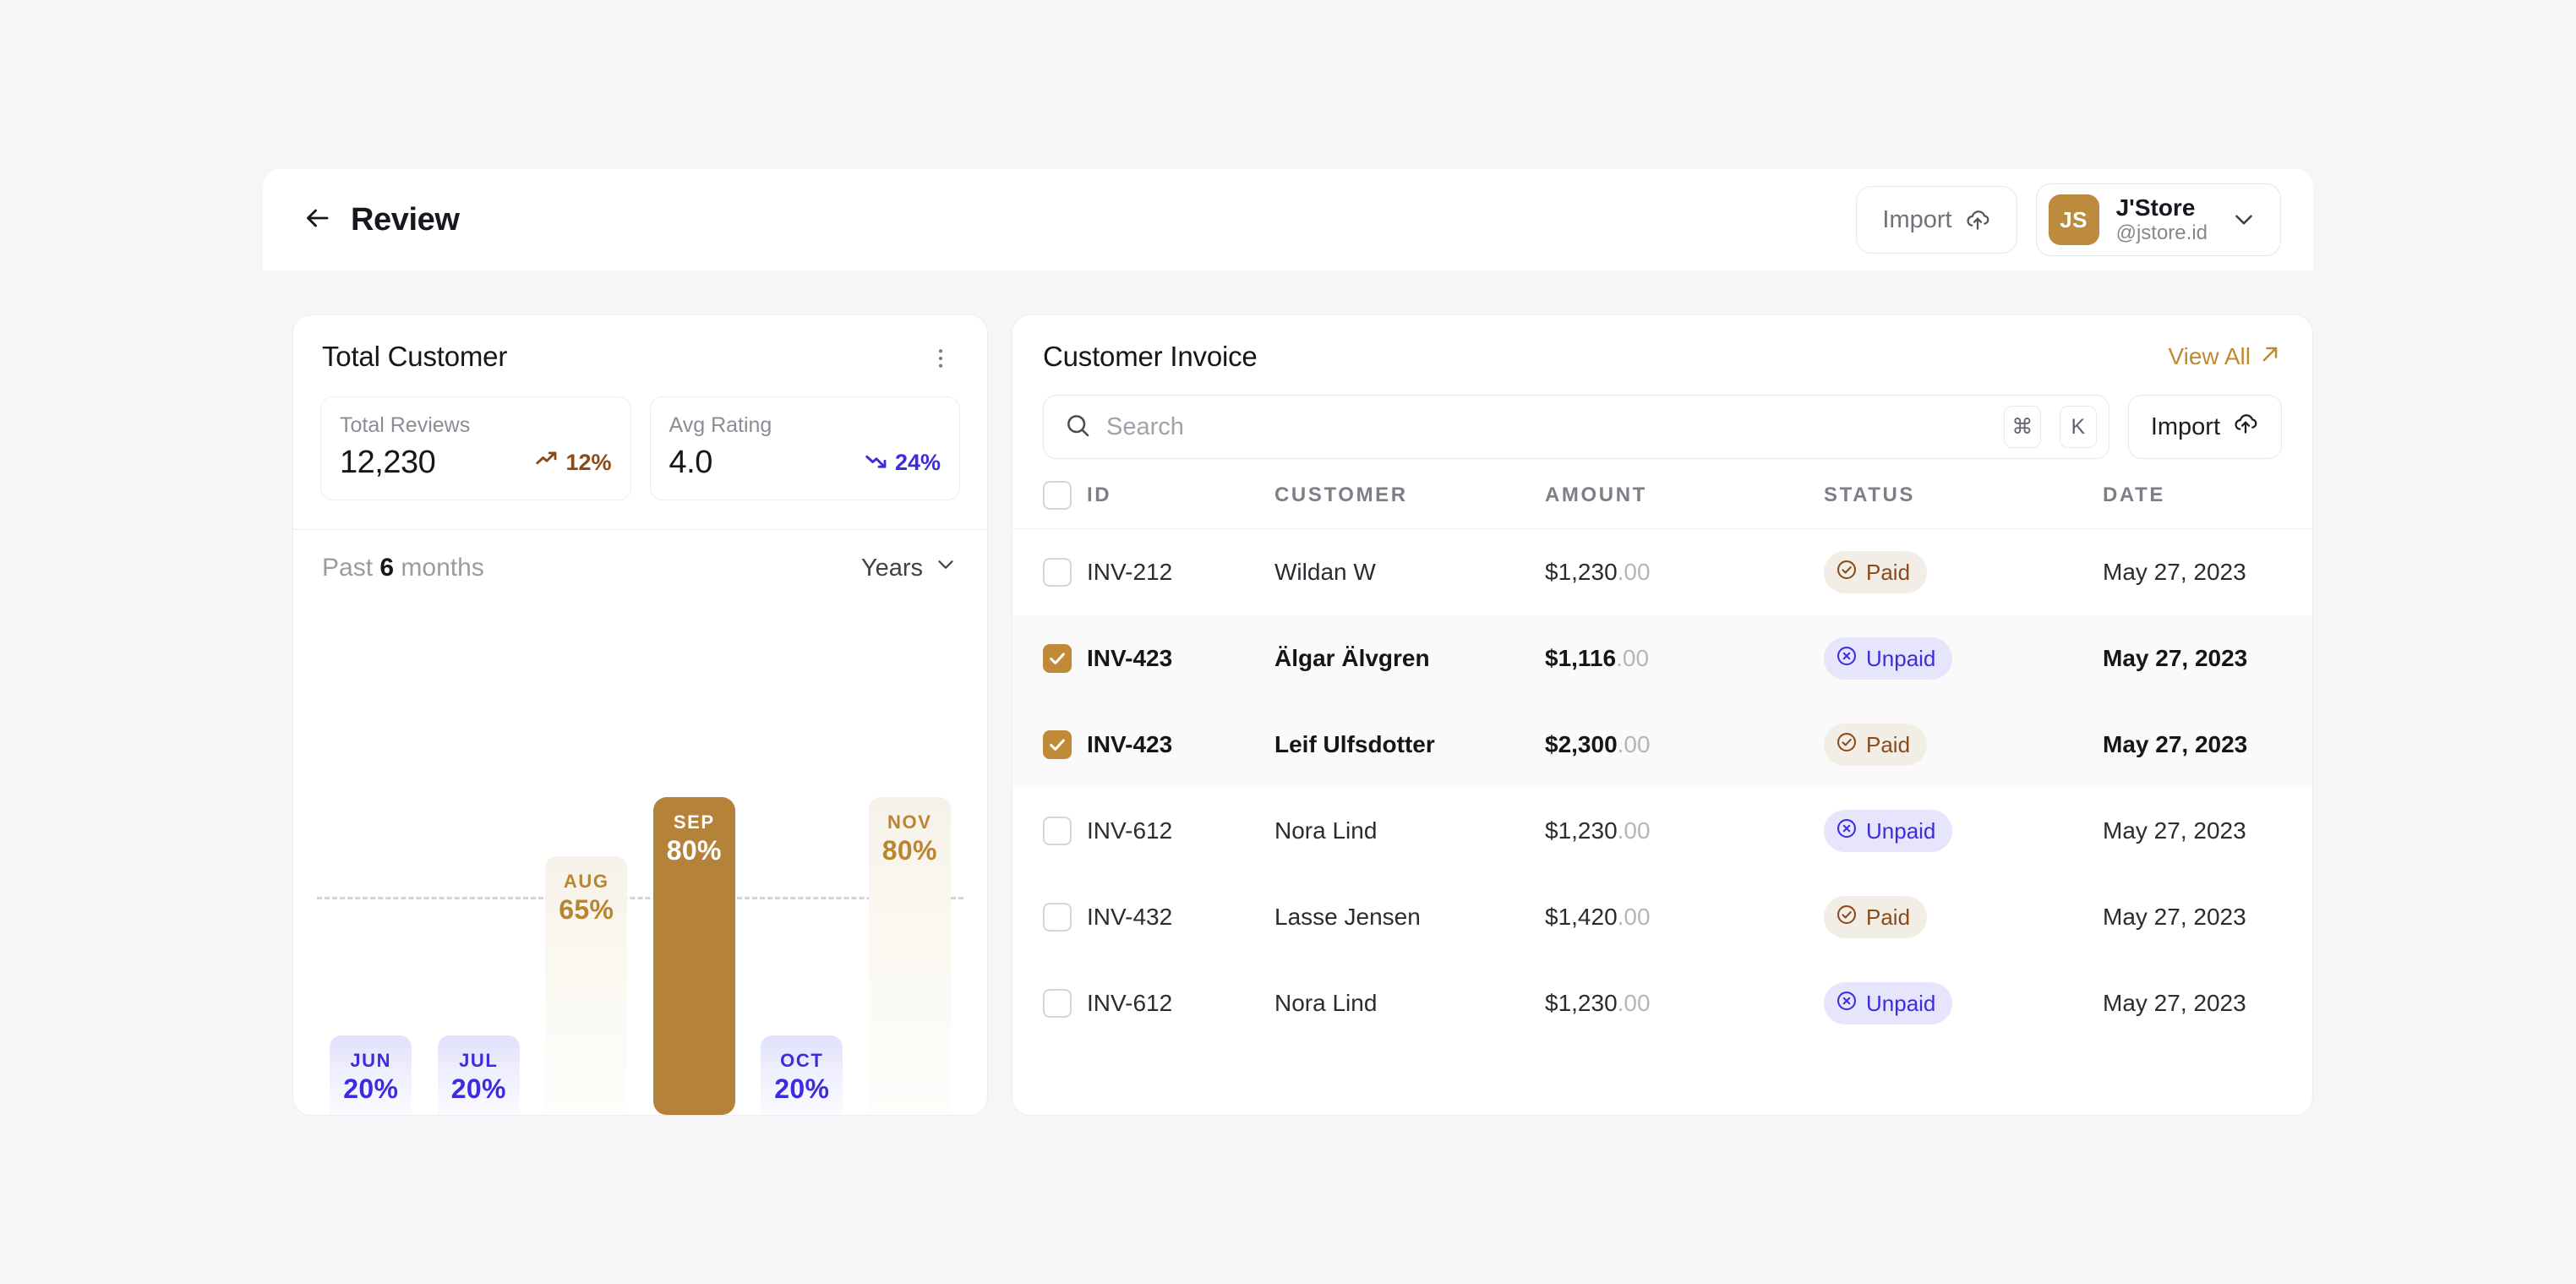 Image resolution: width=2576 pixels, height=1284 pixels. I want to click on bar-nov: NOV 80%, so click(909, 956).